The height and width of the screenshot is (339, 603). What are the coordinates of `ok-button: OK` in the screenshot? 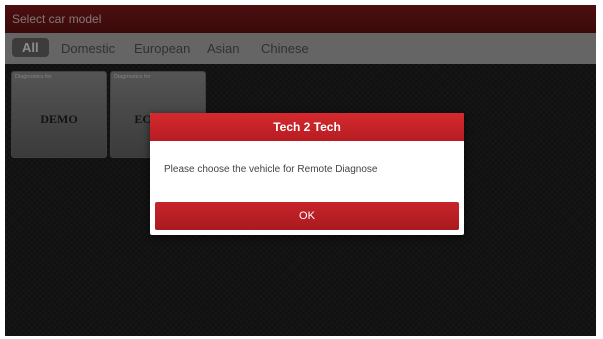 It's located at (307, 216).